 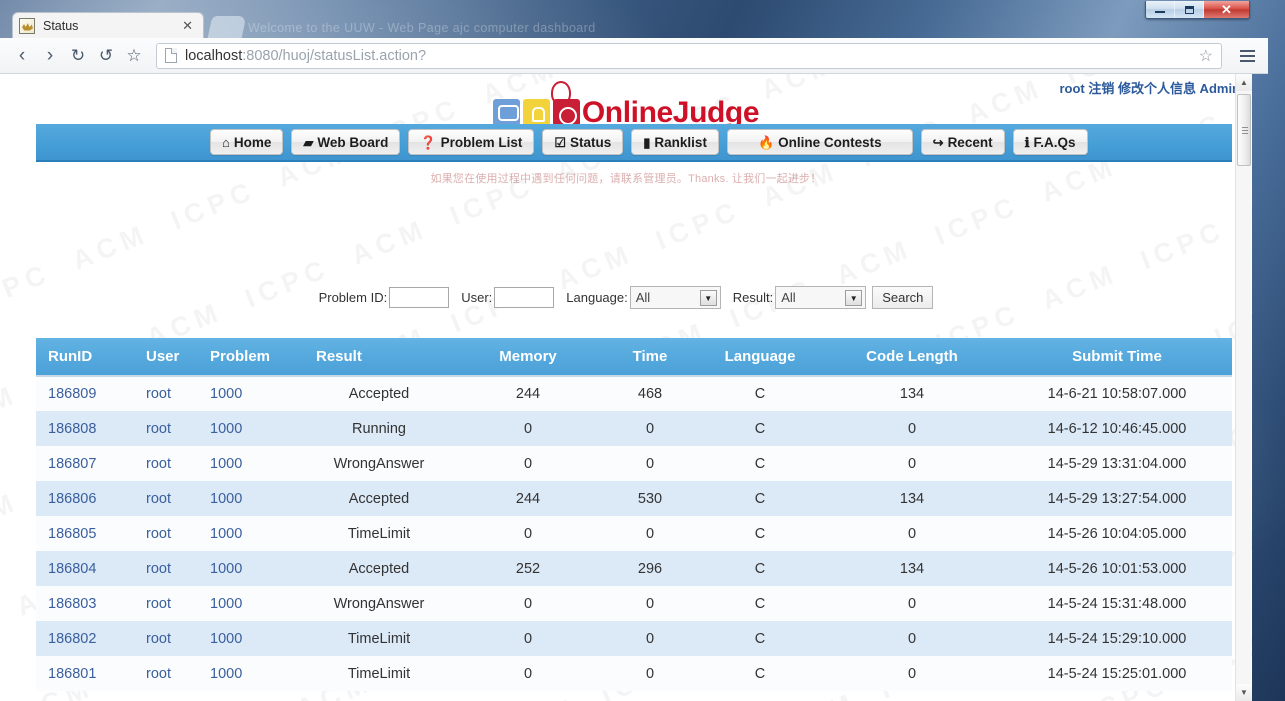 What do you see at coordinates (379, 533) in the screenshot?
I see `cell-result: TimeLimit` at bounding box center [379, 533].